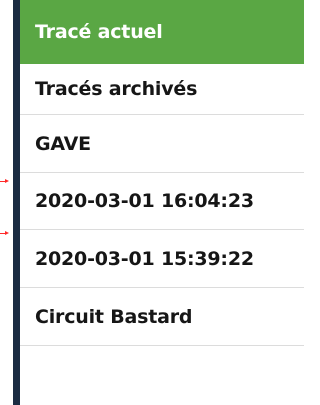 The width and height of the screenshot is (320, 405). Describe the element at coordinates (162, 258) in the screenshot. I see `menu-item-track-2020-03-01-153922: 2020-03-01 15:39:22` at that location.